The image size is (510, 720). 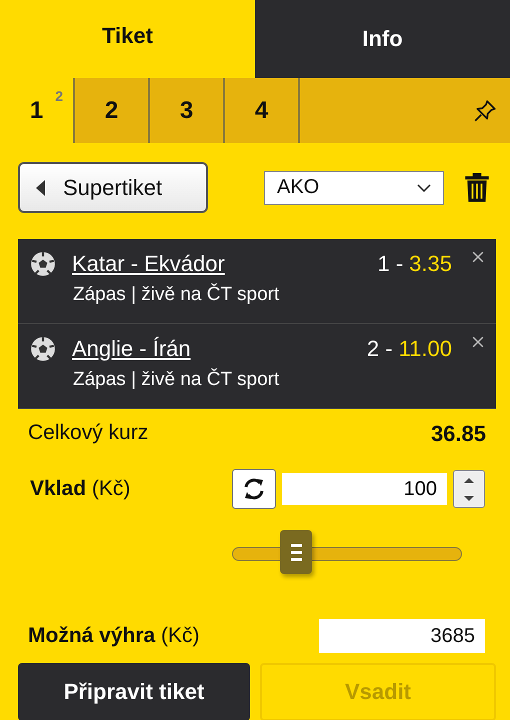 I want to click on stake-input: 100, so click(x=364, y=489).